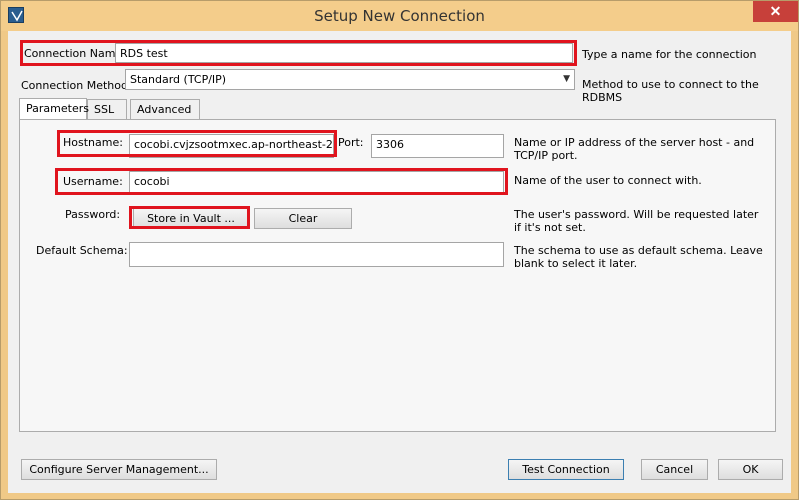  What do you see at coordinates (178, 79) in the screenshot?
I see `connection-method-value: Standard (TCP/IP)` at bounding box center [178, 79].